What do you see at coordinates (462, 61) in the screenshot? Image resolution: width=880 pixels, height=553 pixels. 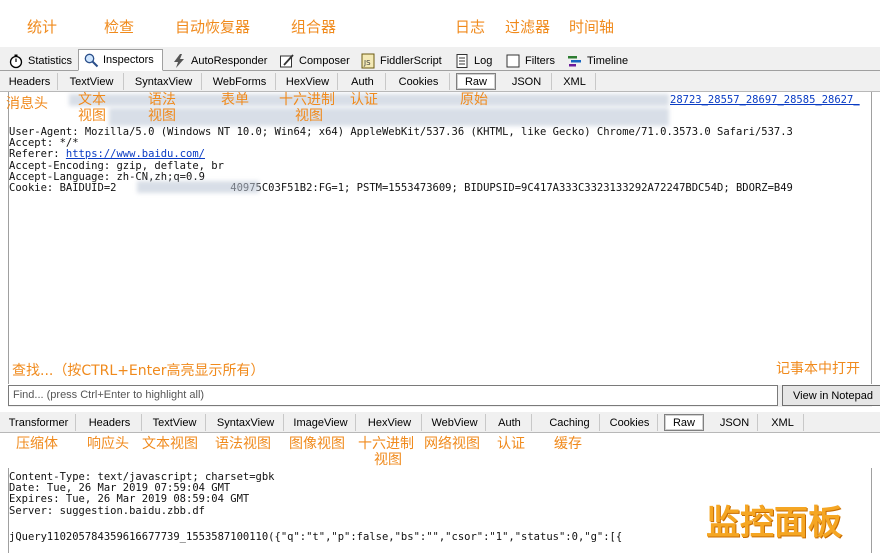 I see `document-icon` at bounding box center [462, 61].